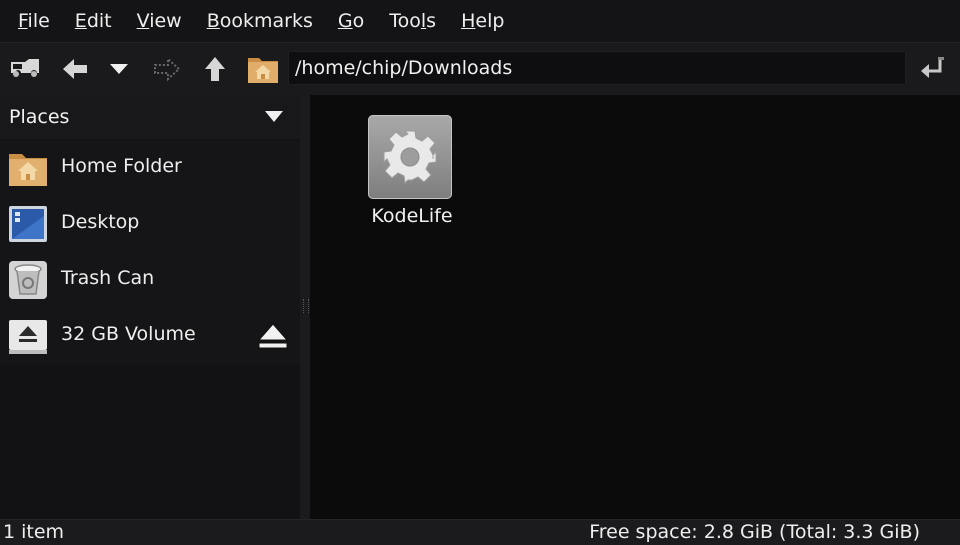 The image size is (960, 545). I want to click on menu-bookmarks-label: ookmarks, so click(266, 21).